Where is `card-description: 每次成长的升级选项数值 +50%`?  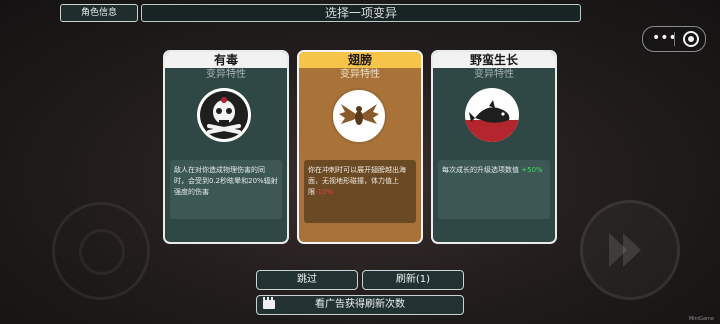
card-description: 每次成长的升级选项数值 +50% is located at coordinates (494, 189).